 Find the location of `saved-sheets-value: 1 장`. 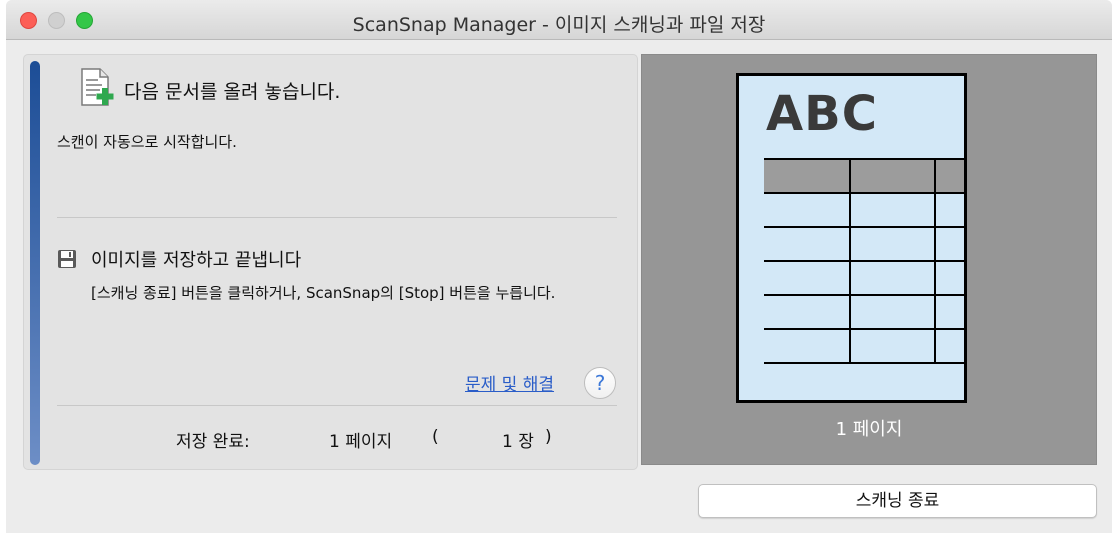

saved-sheets-value: 1 장 is located at coordinates (518, 442).